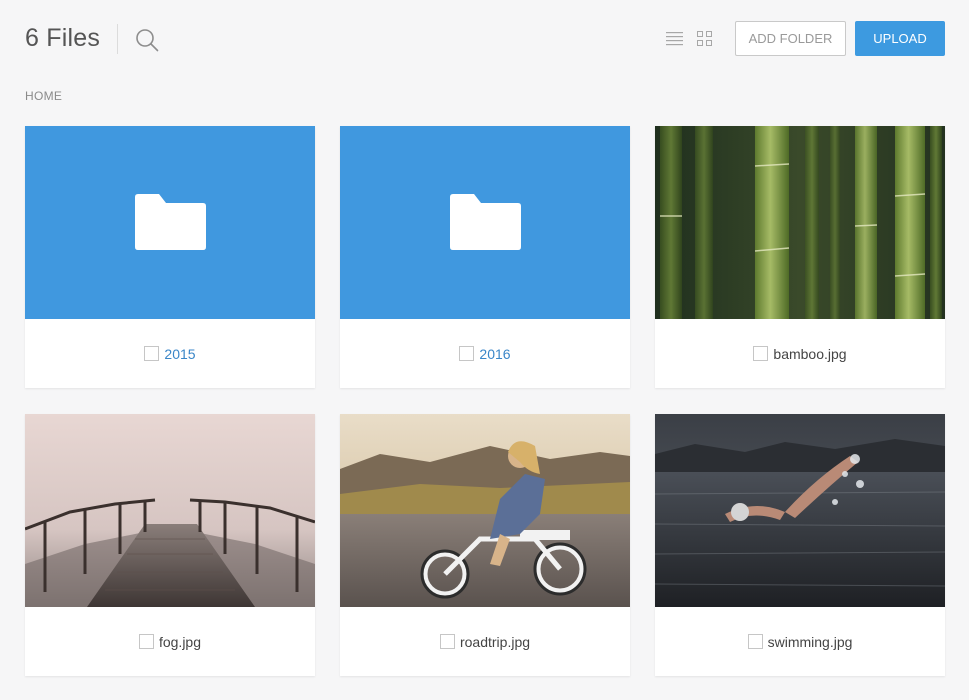  I want to click on file-name: swimming.jpg, so click(810, 642).